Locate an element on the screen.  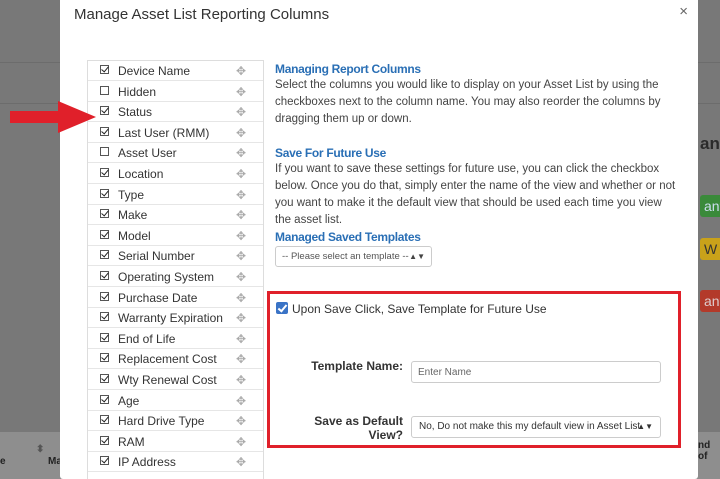
column-label: Purchase Date is located at coordinates (158, 297).